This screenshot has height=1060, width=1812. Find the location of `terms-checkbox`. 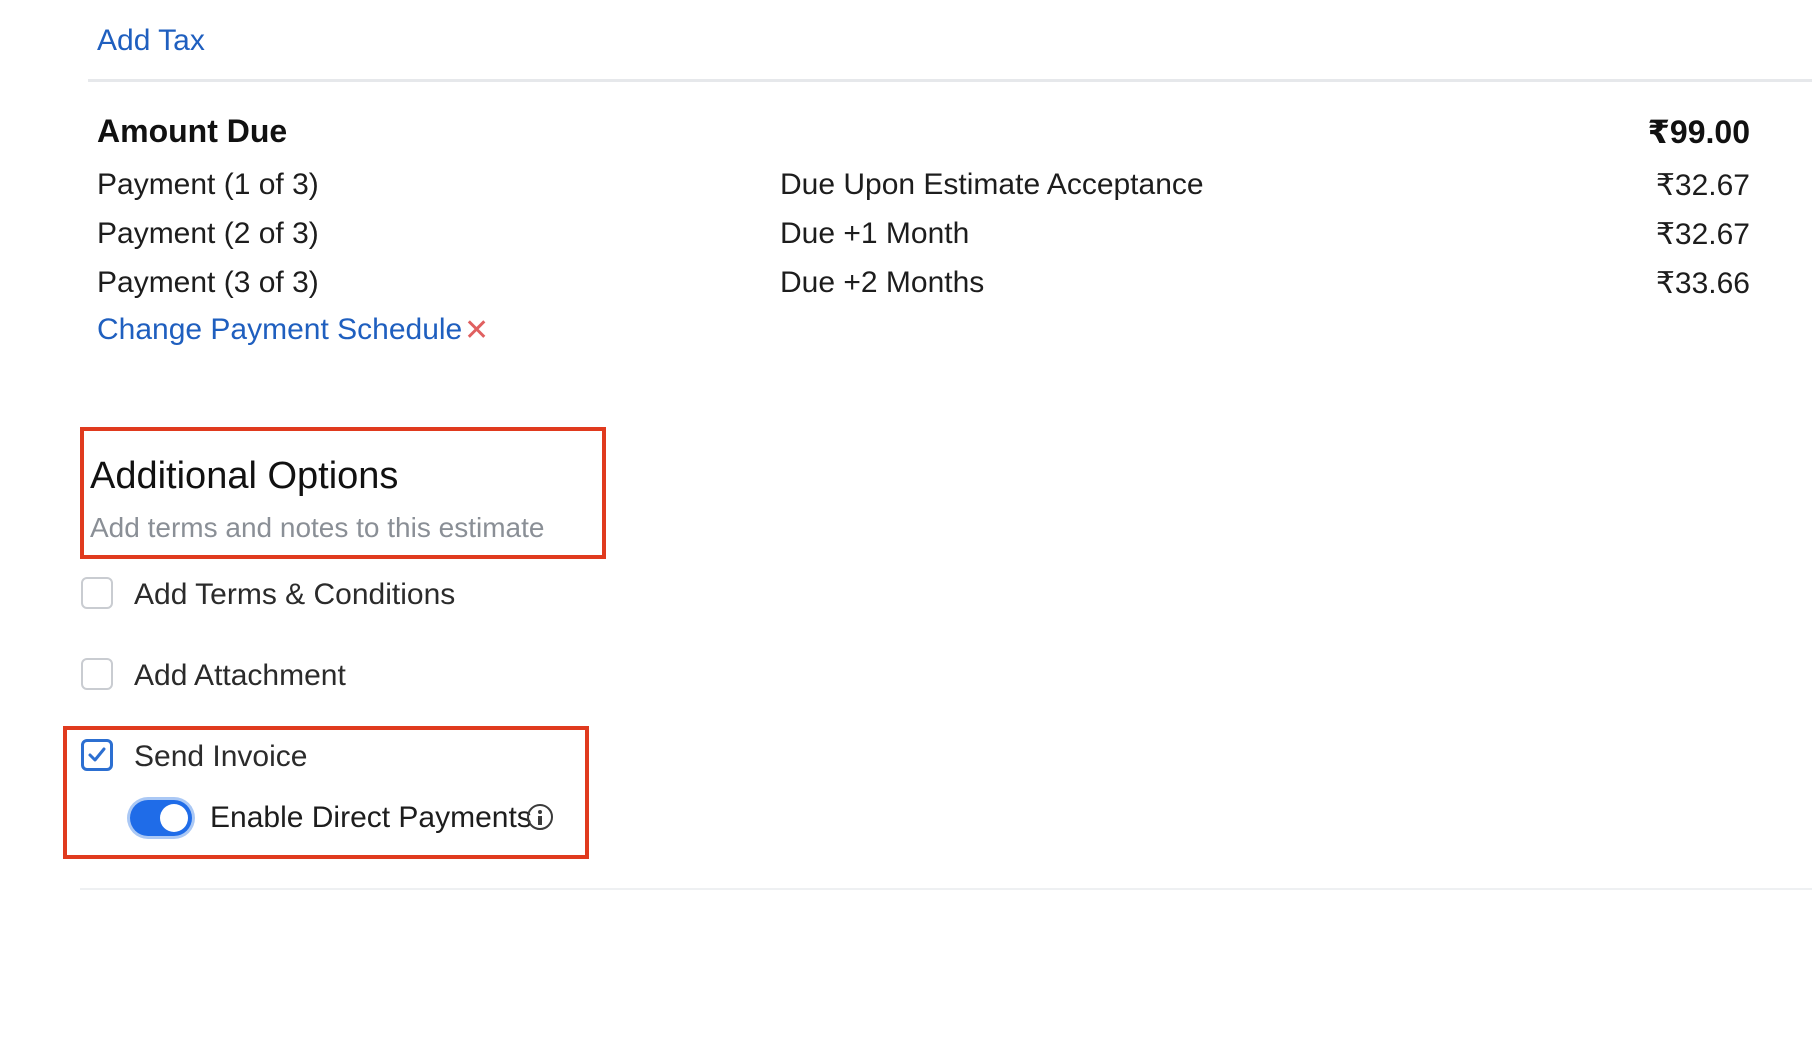

terms-checkbox is located at coordinates (97, 593).